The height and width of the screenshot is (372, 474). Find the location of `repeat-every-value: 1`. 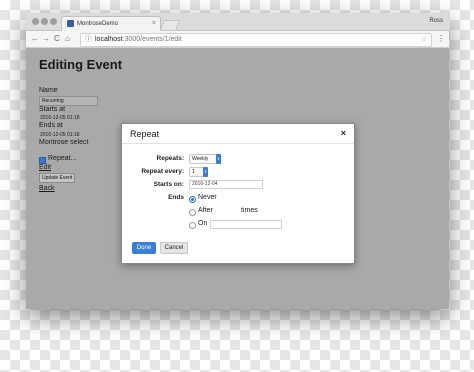

repeat-every-value: 1 is located at coordinates (193, 172).